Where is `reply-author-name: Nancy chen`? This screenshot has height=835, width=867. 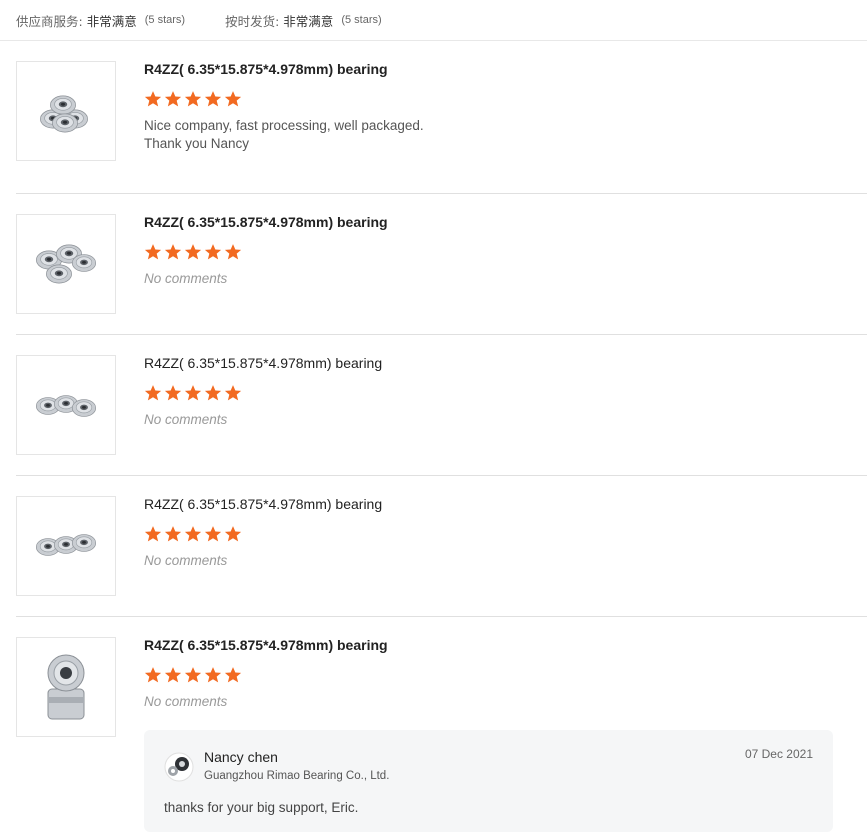 reply-author-name: Nancy chen is located at coordinates (241, 757).